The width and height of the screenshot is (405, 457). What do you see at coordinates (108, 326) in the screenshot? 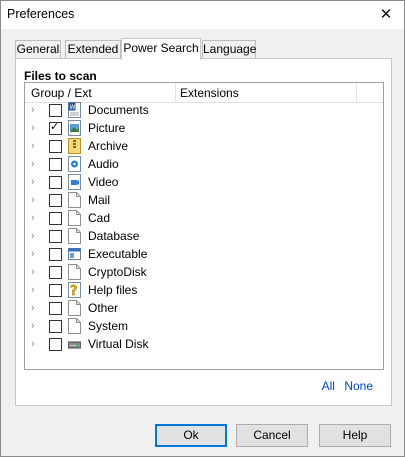
I see `row-label: System` at bounding box center [108, 326].